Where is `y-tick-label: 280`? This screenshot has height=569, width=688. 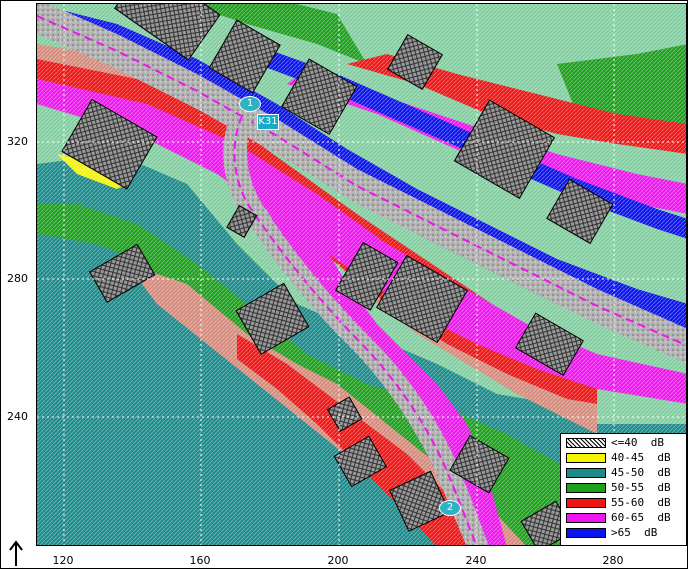
y-tick-label: 280 is located at coordinates (17, 278).